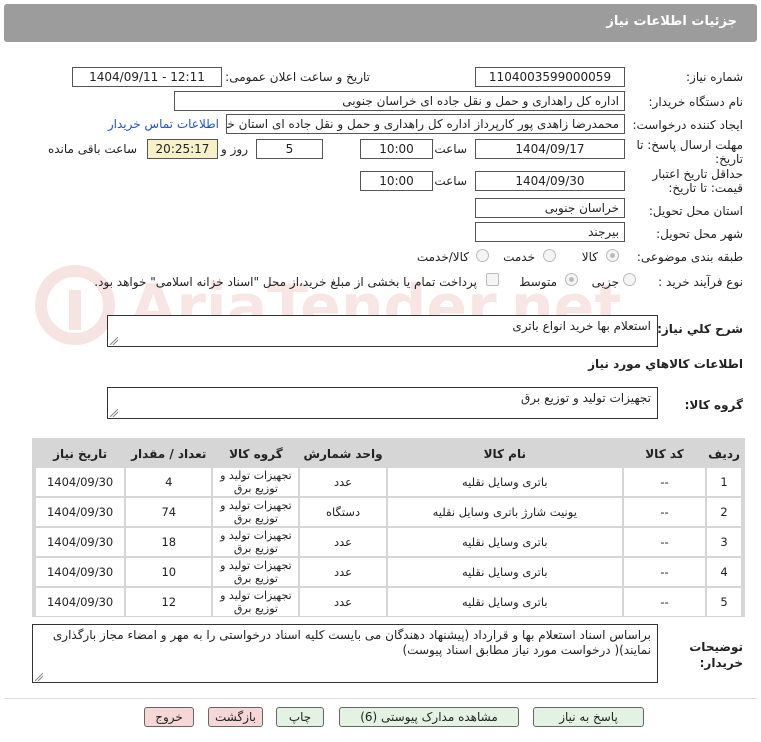  What do you see at coordinates (713, 405) in the screenshot?
I see `goods-group-label: گروه کالا:` at bounding box center [713, 405].